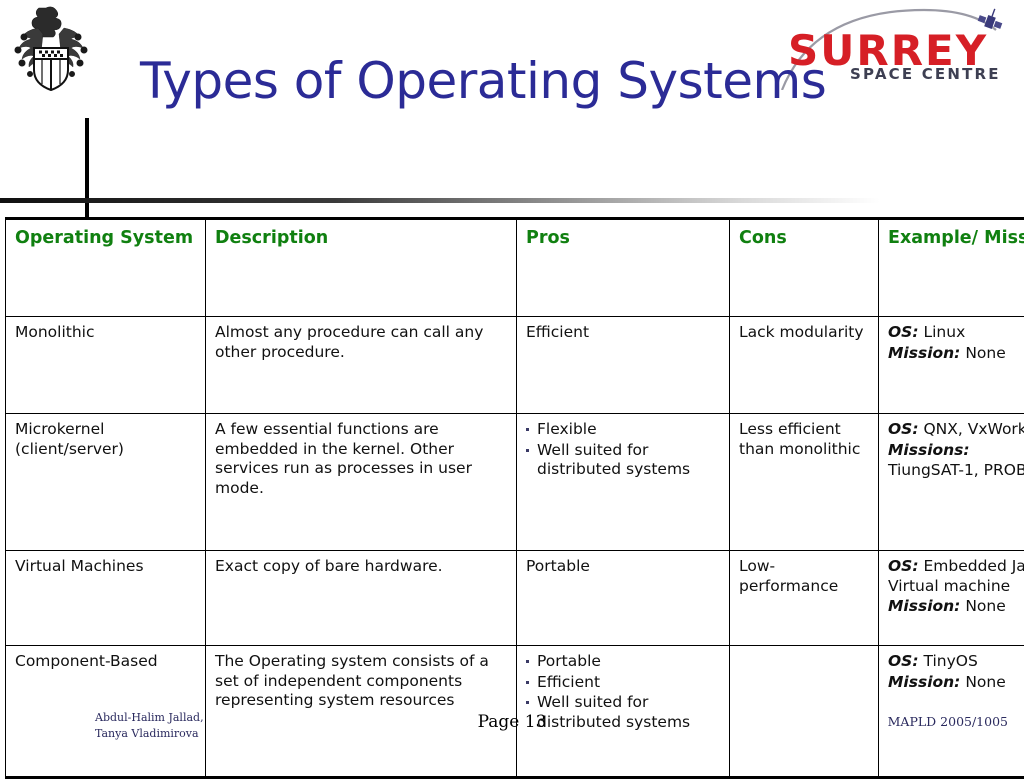  What do you see at coordinates (361, 598) in the screenshot?
I see `cell-description: Exact copy of bare hardware.` at bounding box center [361, 598].